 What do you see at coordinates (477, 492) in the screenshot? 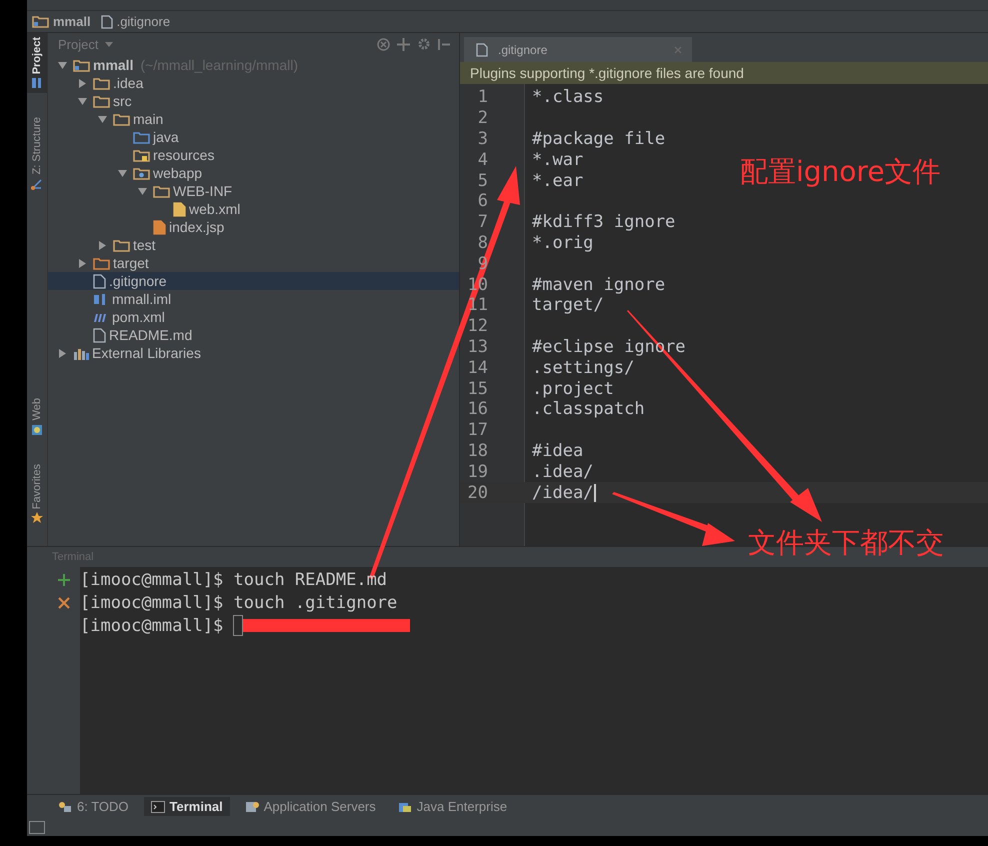
I see `line-number: 20` at bounding box center [477, 492].